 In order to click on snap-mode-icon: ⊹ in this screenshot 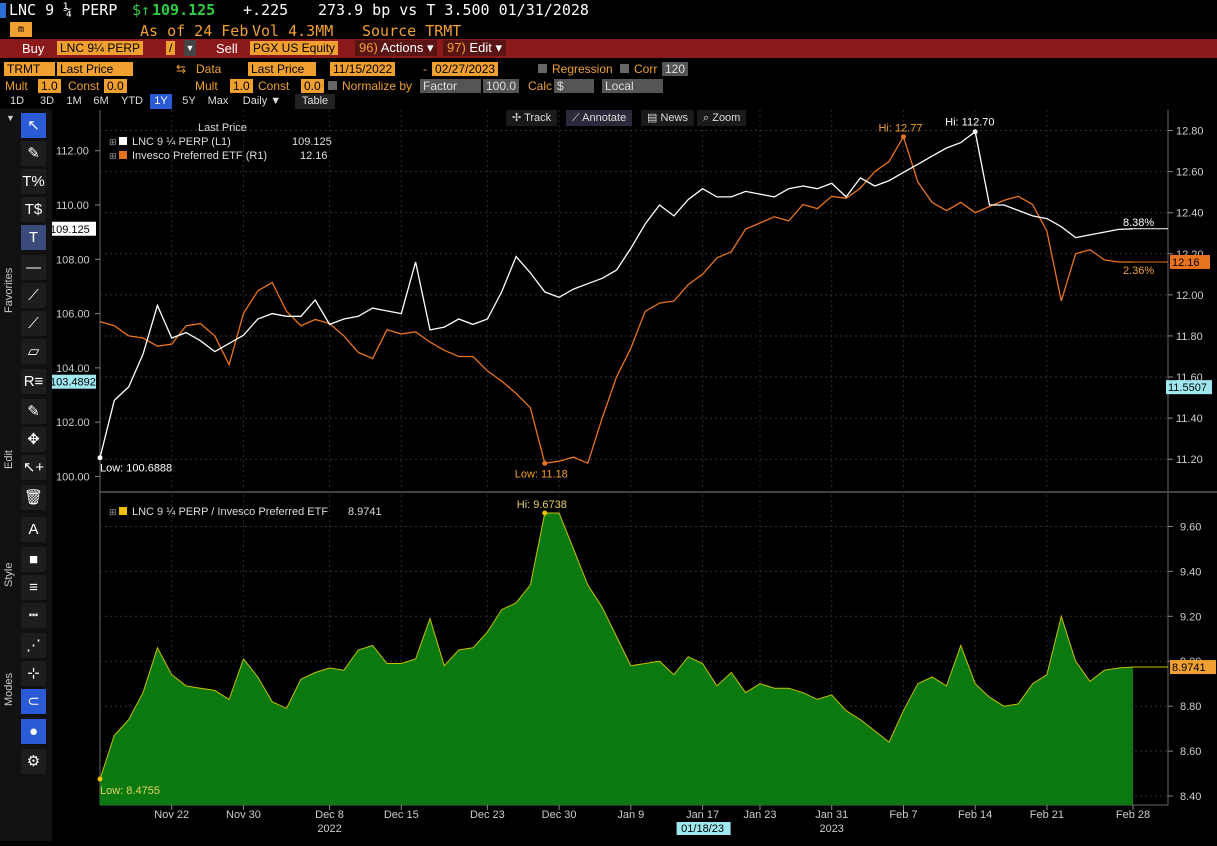, I will do `click(33, 673)`.